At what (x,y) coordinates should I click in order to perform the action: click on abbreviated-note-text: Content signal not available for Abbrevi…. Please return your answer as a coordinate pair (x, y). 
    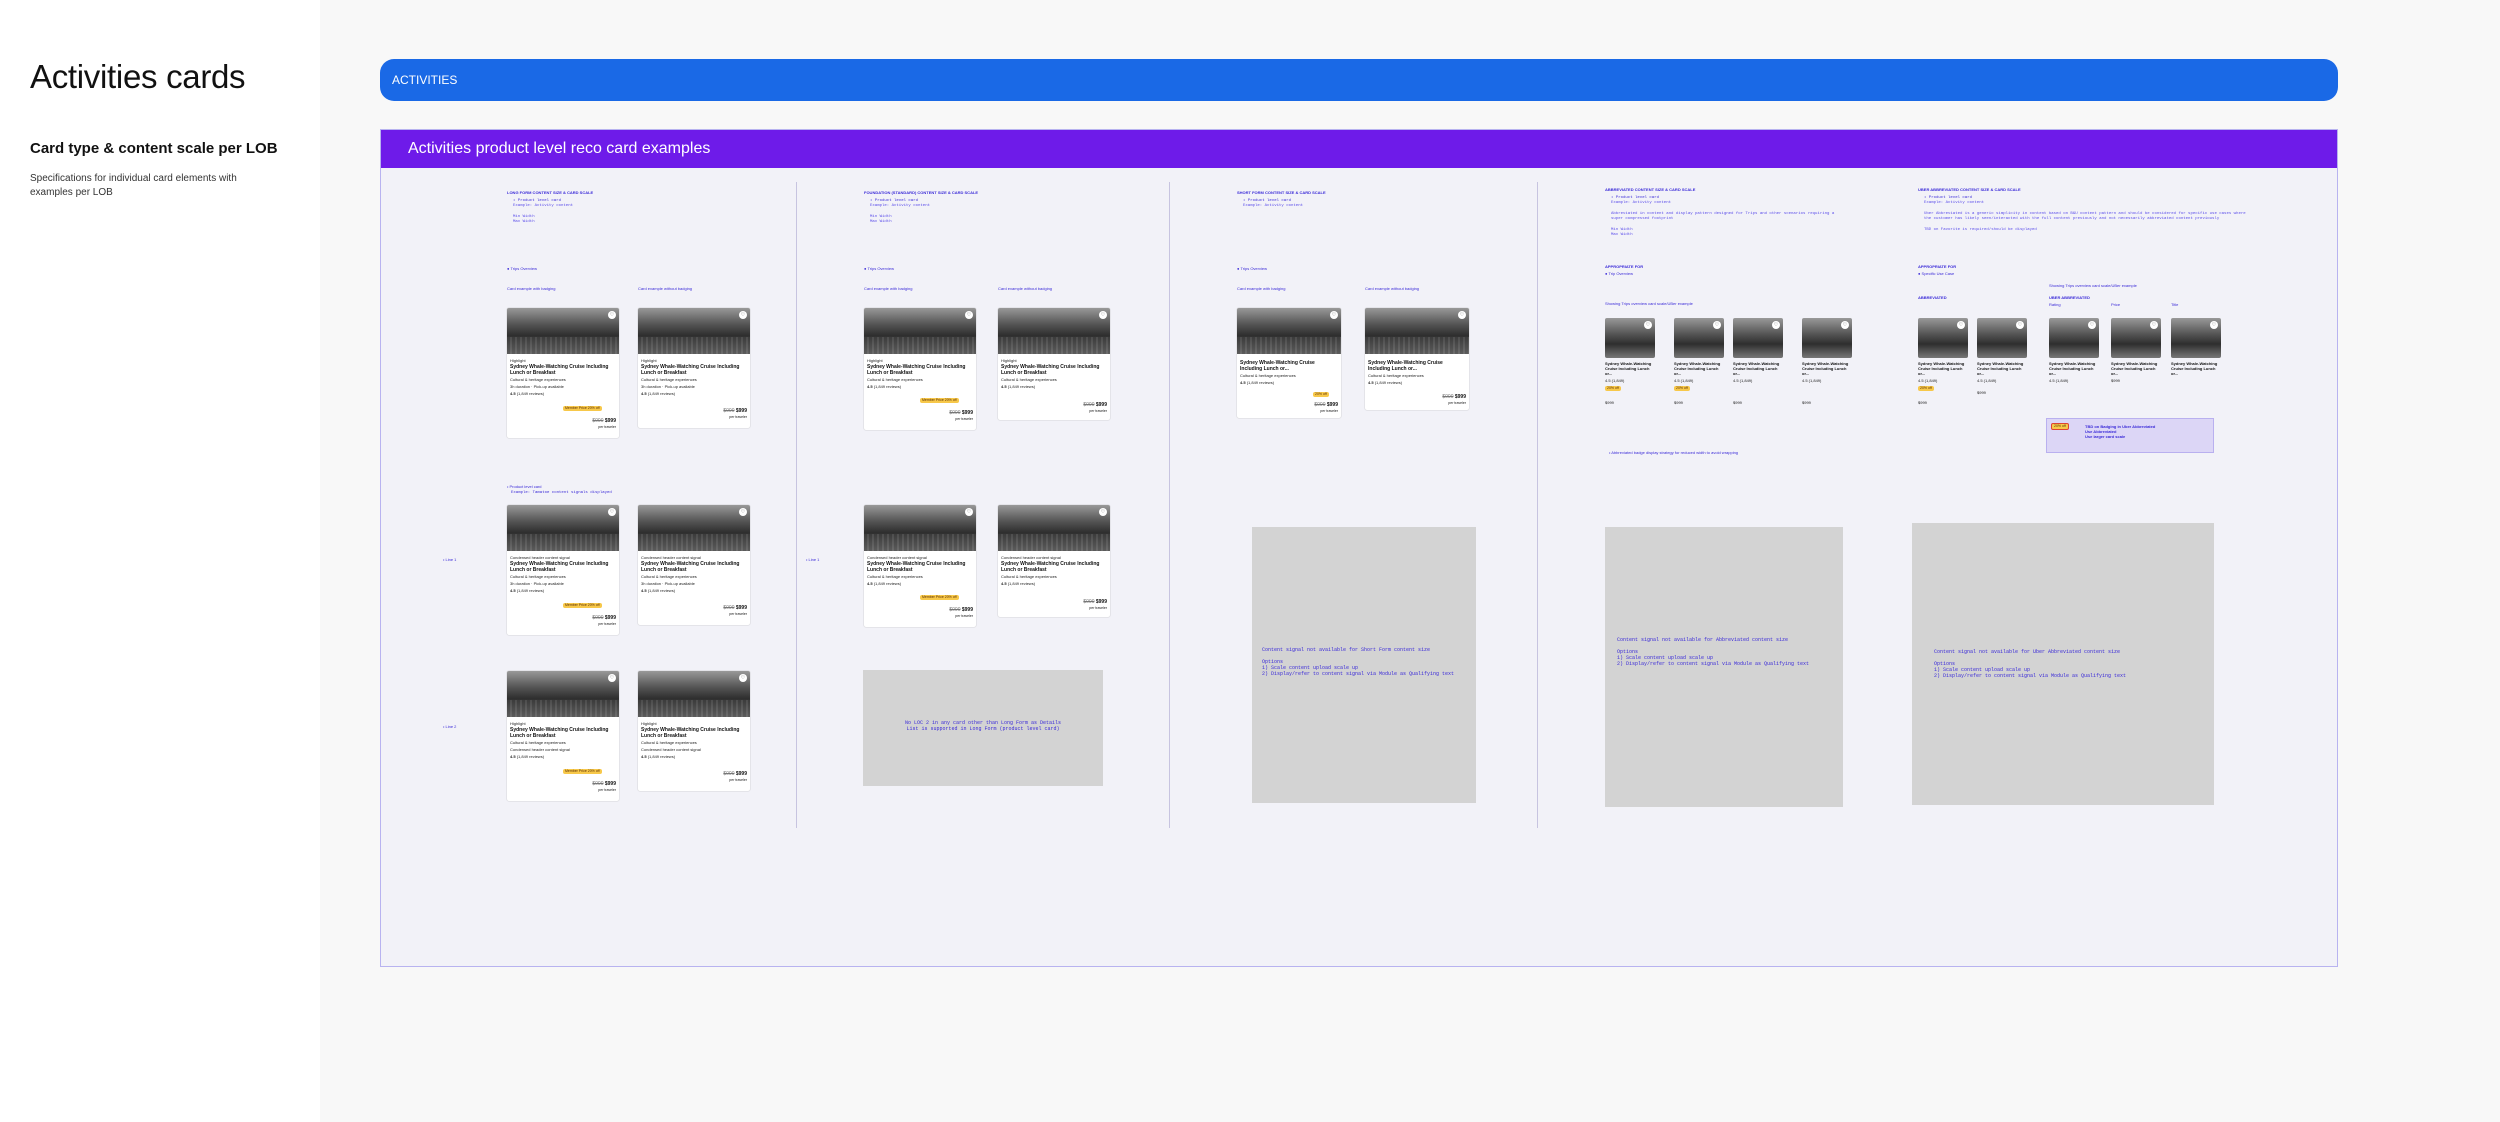
    Looking at the image, I should click on (1713, 652).